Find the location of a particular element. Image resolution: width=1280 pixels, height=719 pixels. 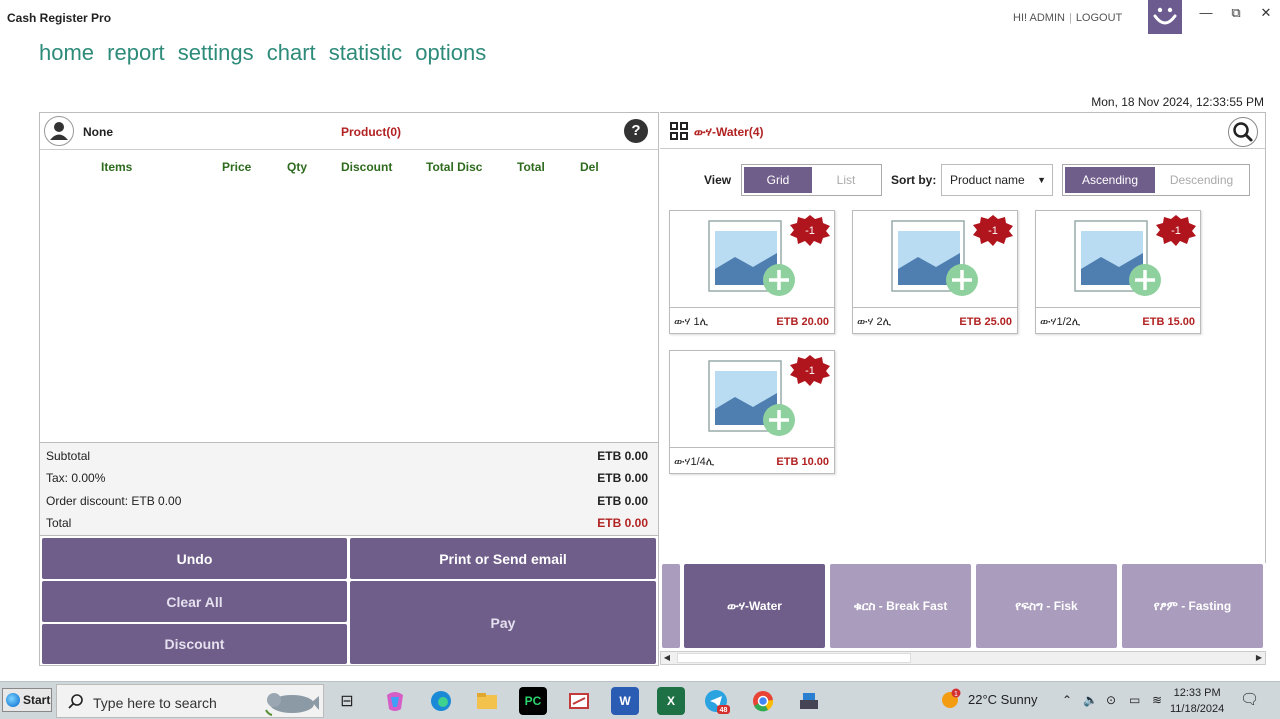

product-image-icon is located at coordinates (934, 258).